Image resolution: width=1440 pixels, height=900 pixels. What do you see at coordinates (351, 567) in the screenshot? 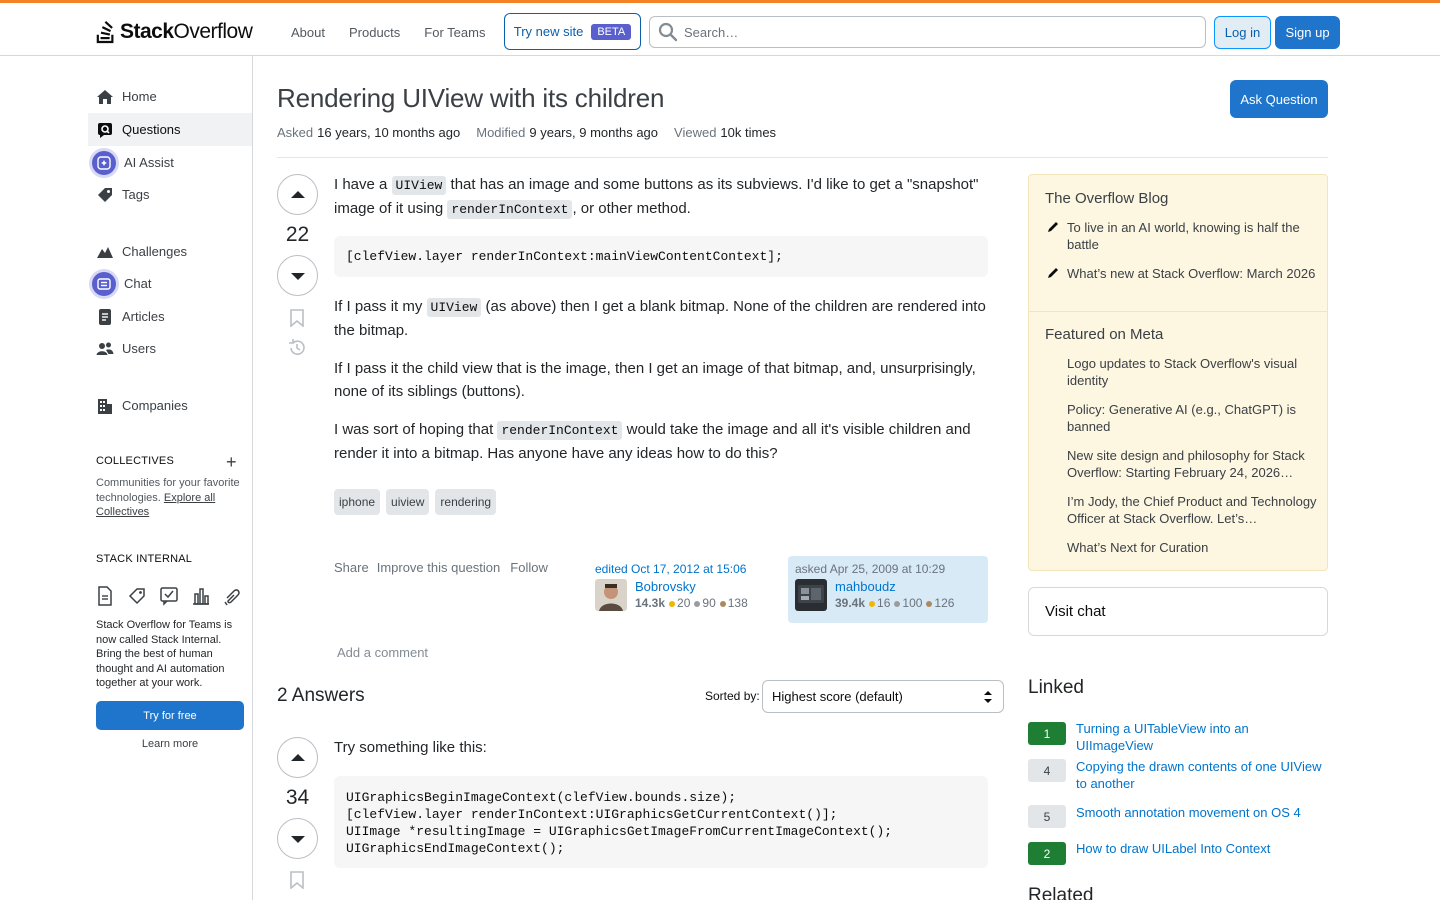
I see `share-link: Share` at bounding box center [351, 567].